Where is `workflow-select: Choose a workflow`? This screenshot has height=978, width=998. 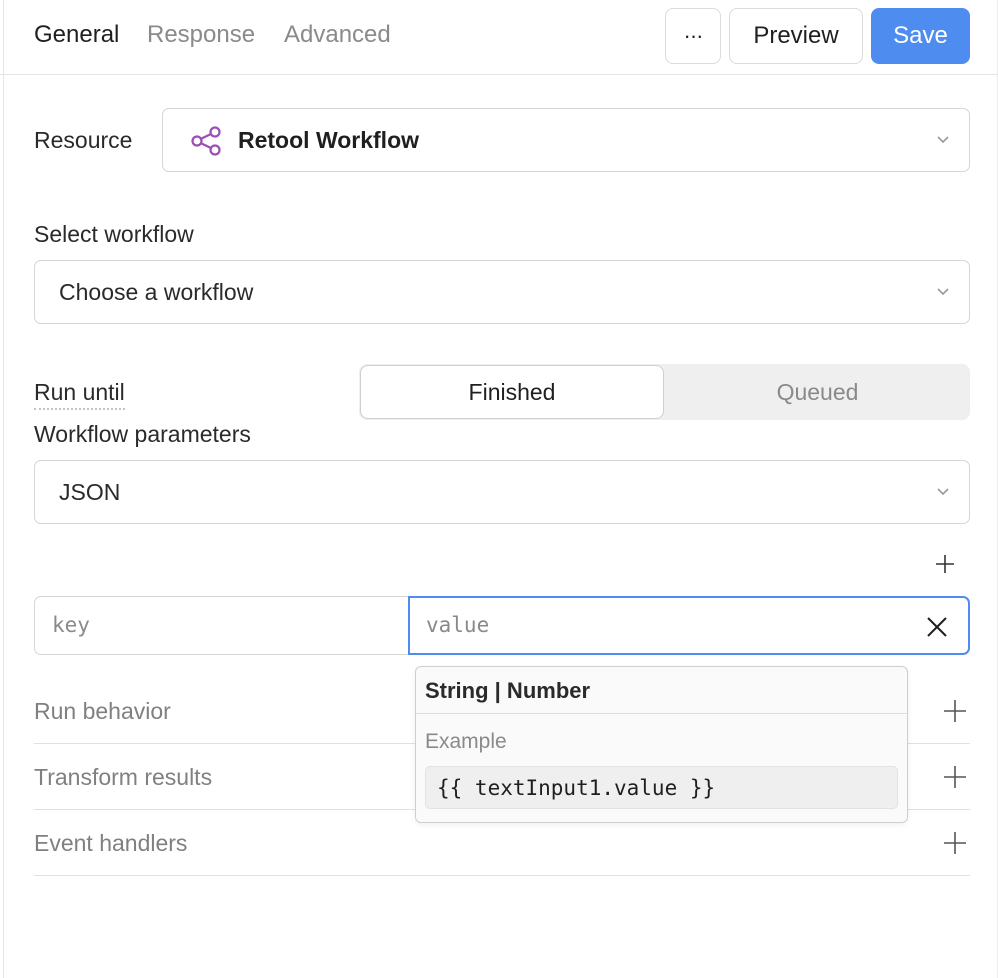
workflow-select: Choose a workflow is located at coordinates (502, 292).